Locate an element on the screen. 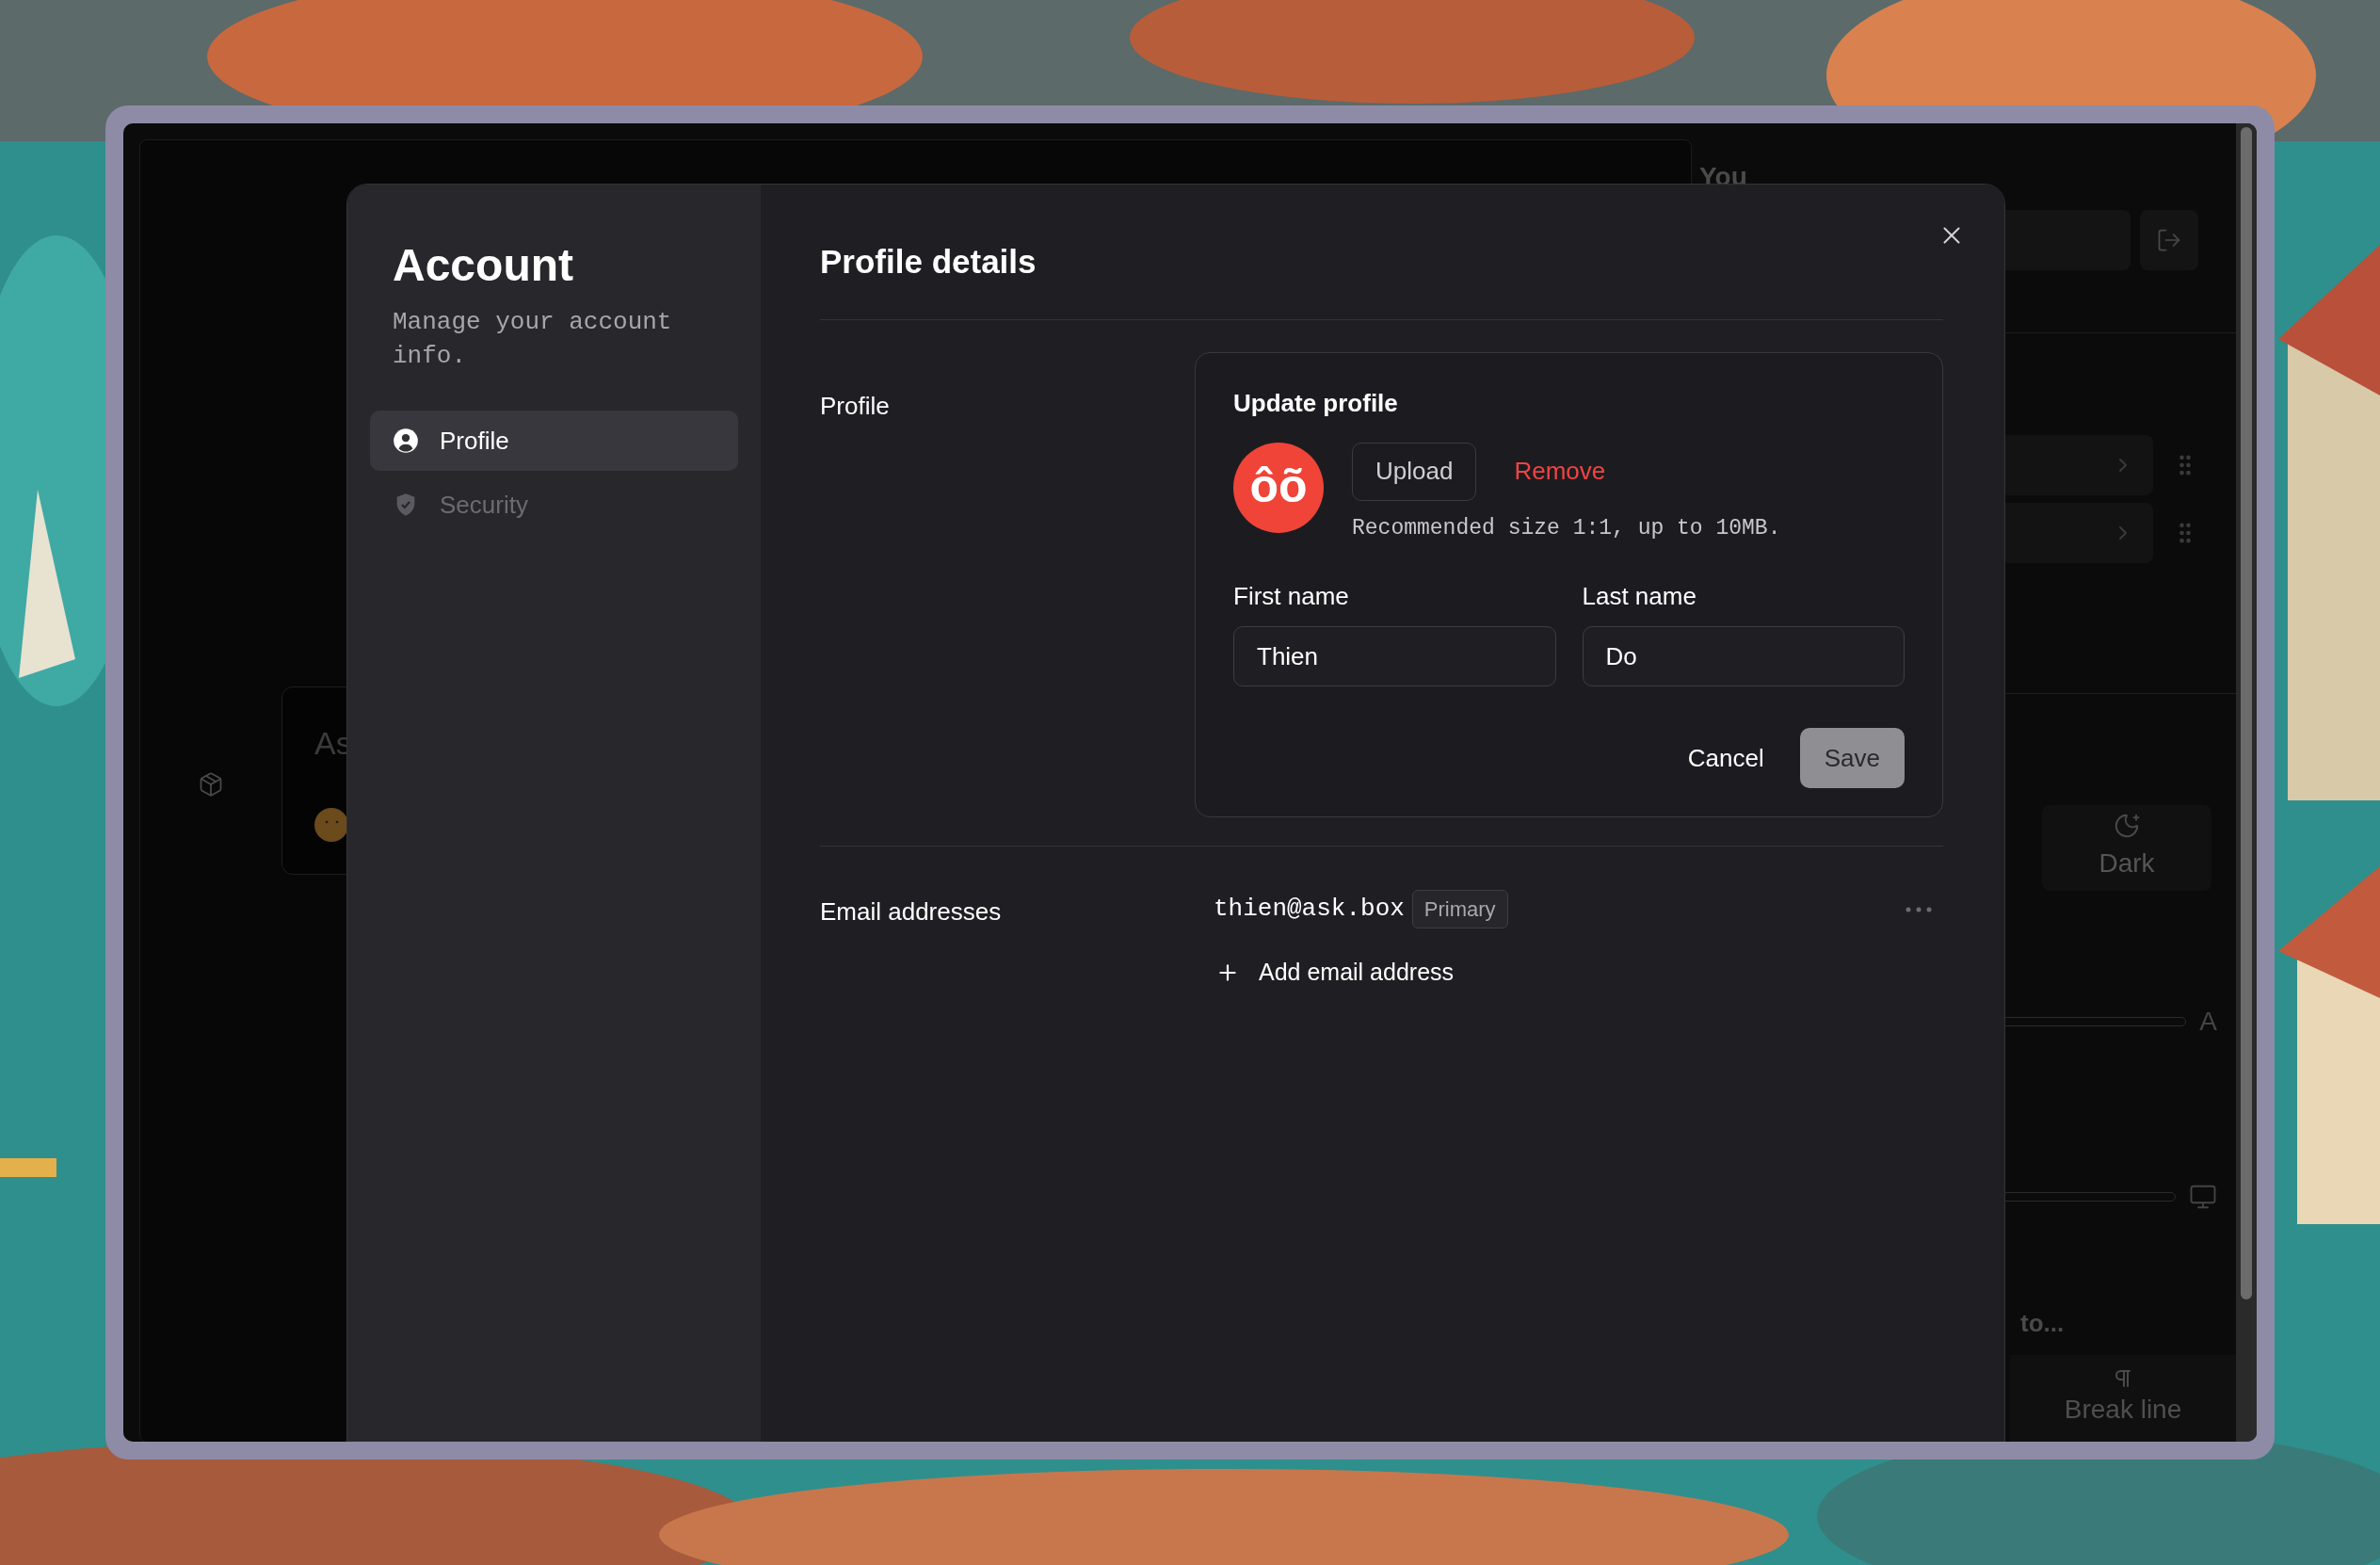  more-button is located at coordinates (1919, 909).